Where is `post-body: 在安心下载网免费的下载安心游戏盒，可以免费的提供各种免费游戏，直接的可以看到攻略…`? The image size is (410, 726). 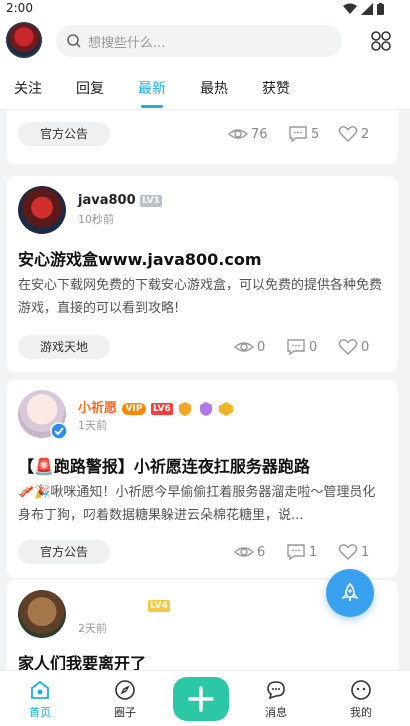
post-body: 在安心下载网免费的下载安心游戏盒，可以免费的提供各种免费游戏，直接的可以看到攻略… is located at coordinates (202, 297).